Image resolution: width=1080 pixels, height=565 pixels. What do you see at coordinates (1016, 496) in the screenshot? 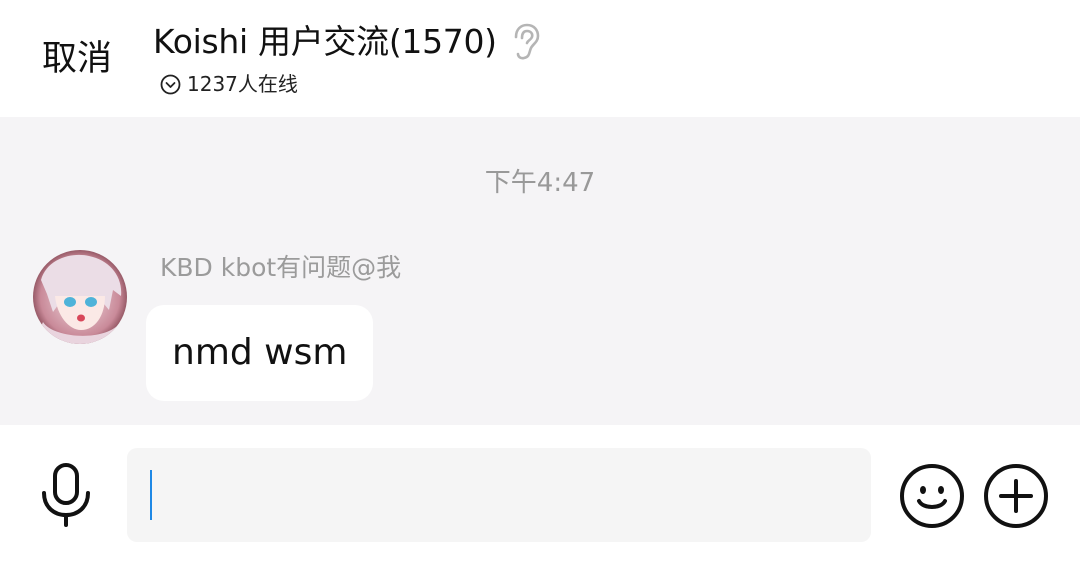
I see `plus-circle-icon` at bounding box center [1016, 496].